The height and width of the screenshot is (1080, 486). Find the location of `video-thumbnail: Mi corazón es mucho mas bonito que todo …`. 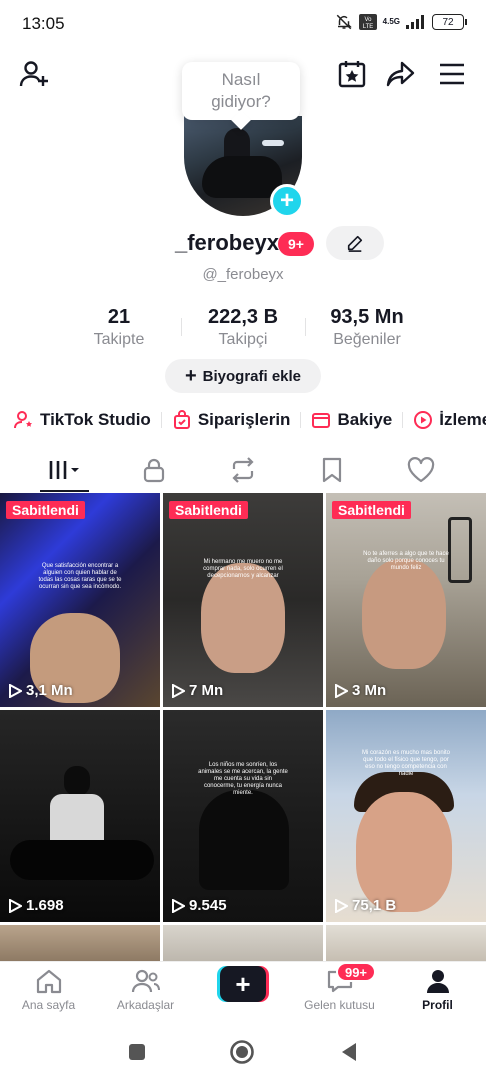

video-thumbnail: Mi corazón es mucho mas bonito que todo … is located at coordinates (406, 816).